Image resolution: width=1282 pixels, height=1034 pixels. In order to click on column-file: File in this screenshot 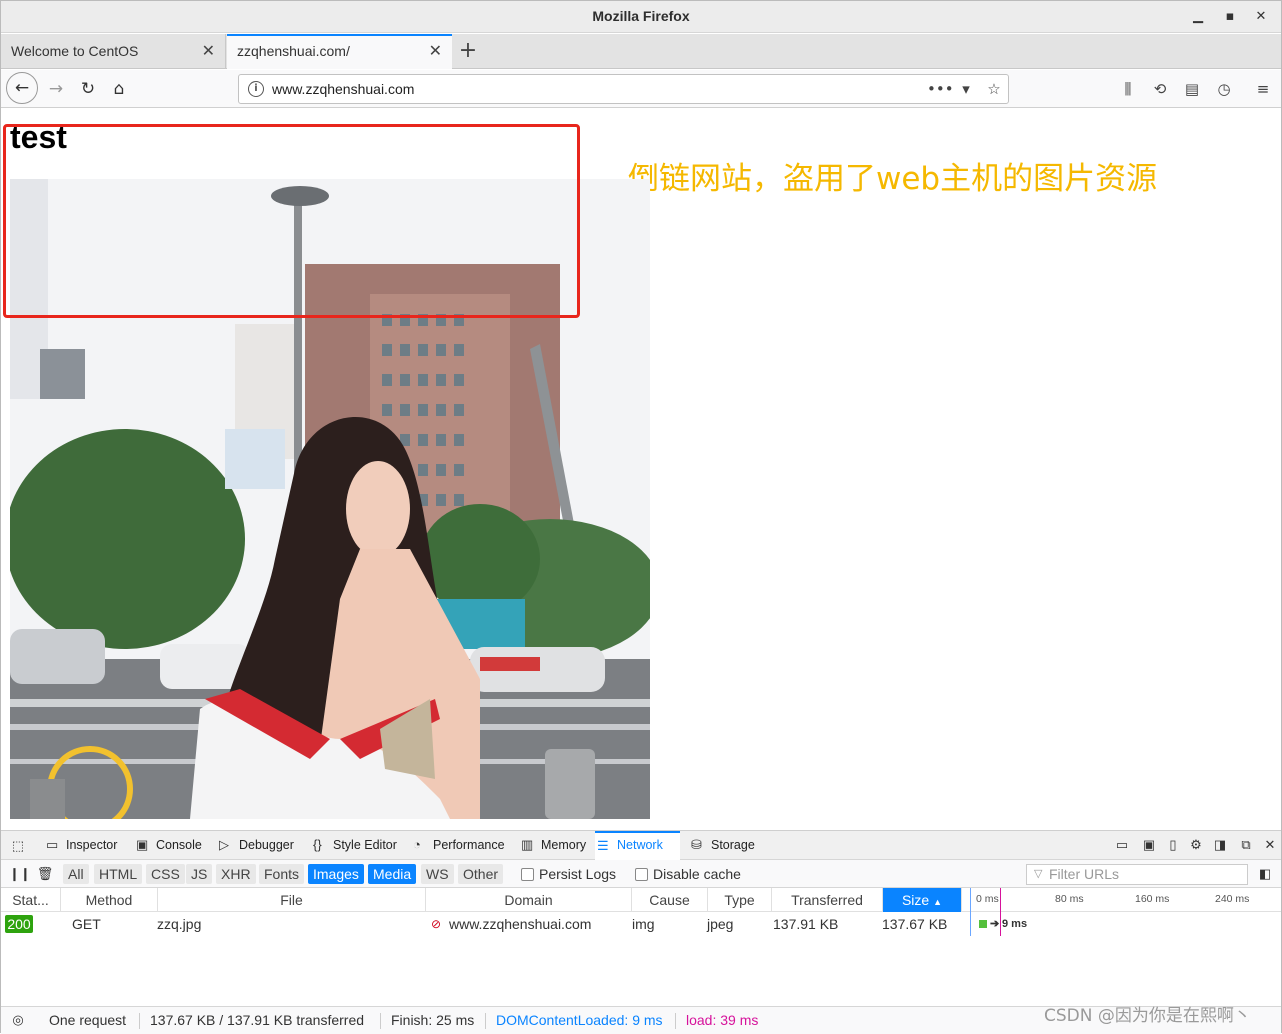, I will do `click(292, 900)`.